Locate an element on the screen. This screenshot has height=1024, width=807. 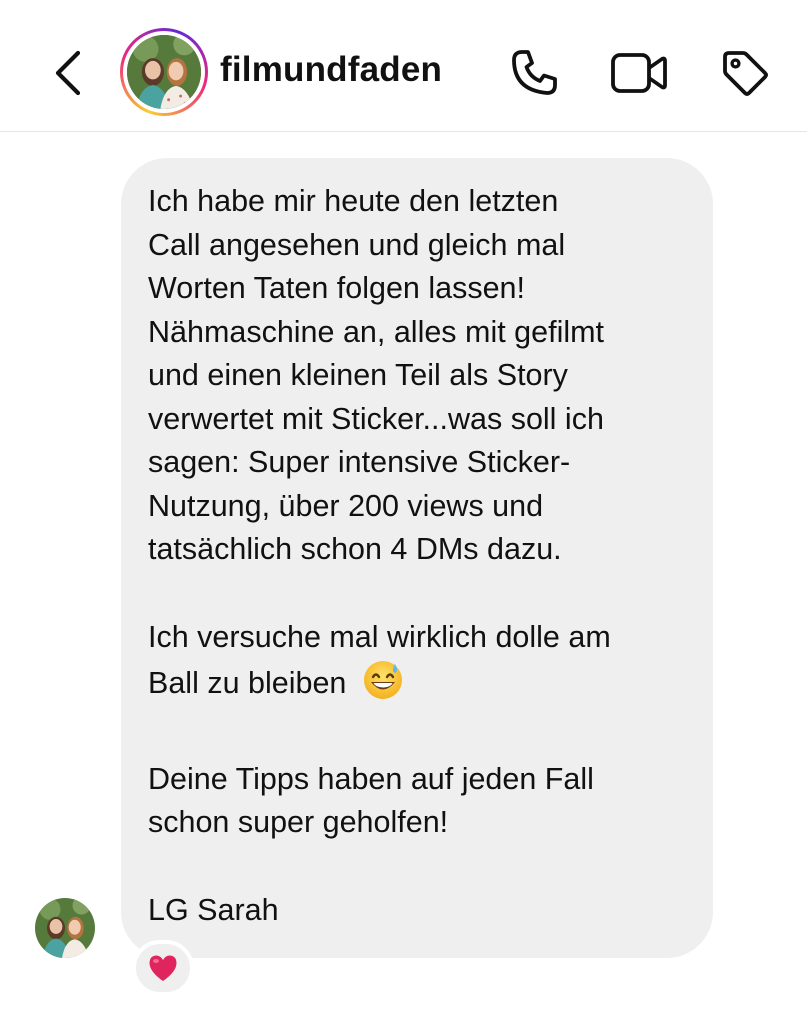
message-reaction is located at coordinates (163, 968).